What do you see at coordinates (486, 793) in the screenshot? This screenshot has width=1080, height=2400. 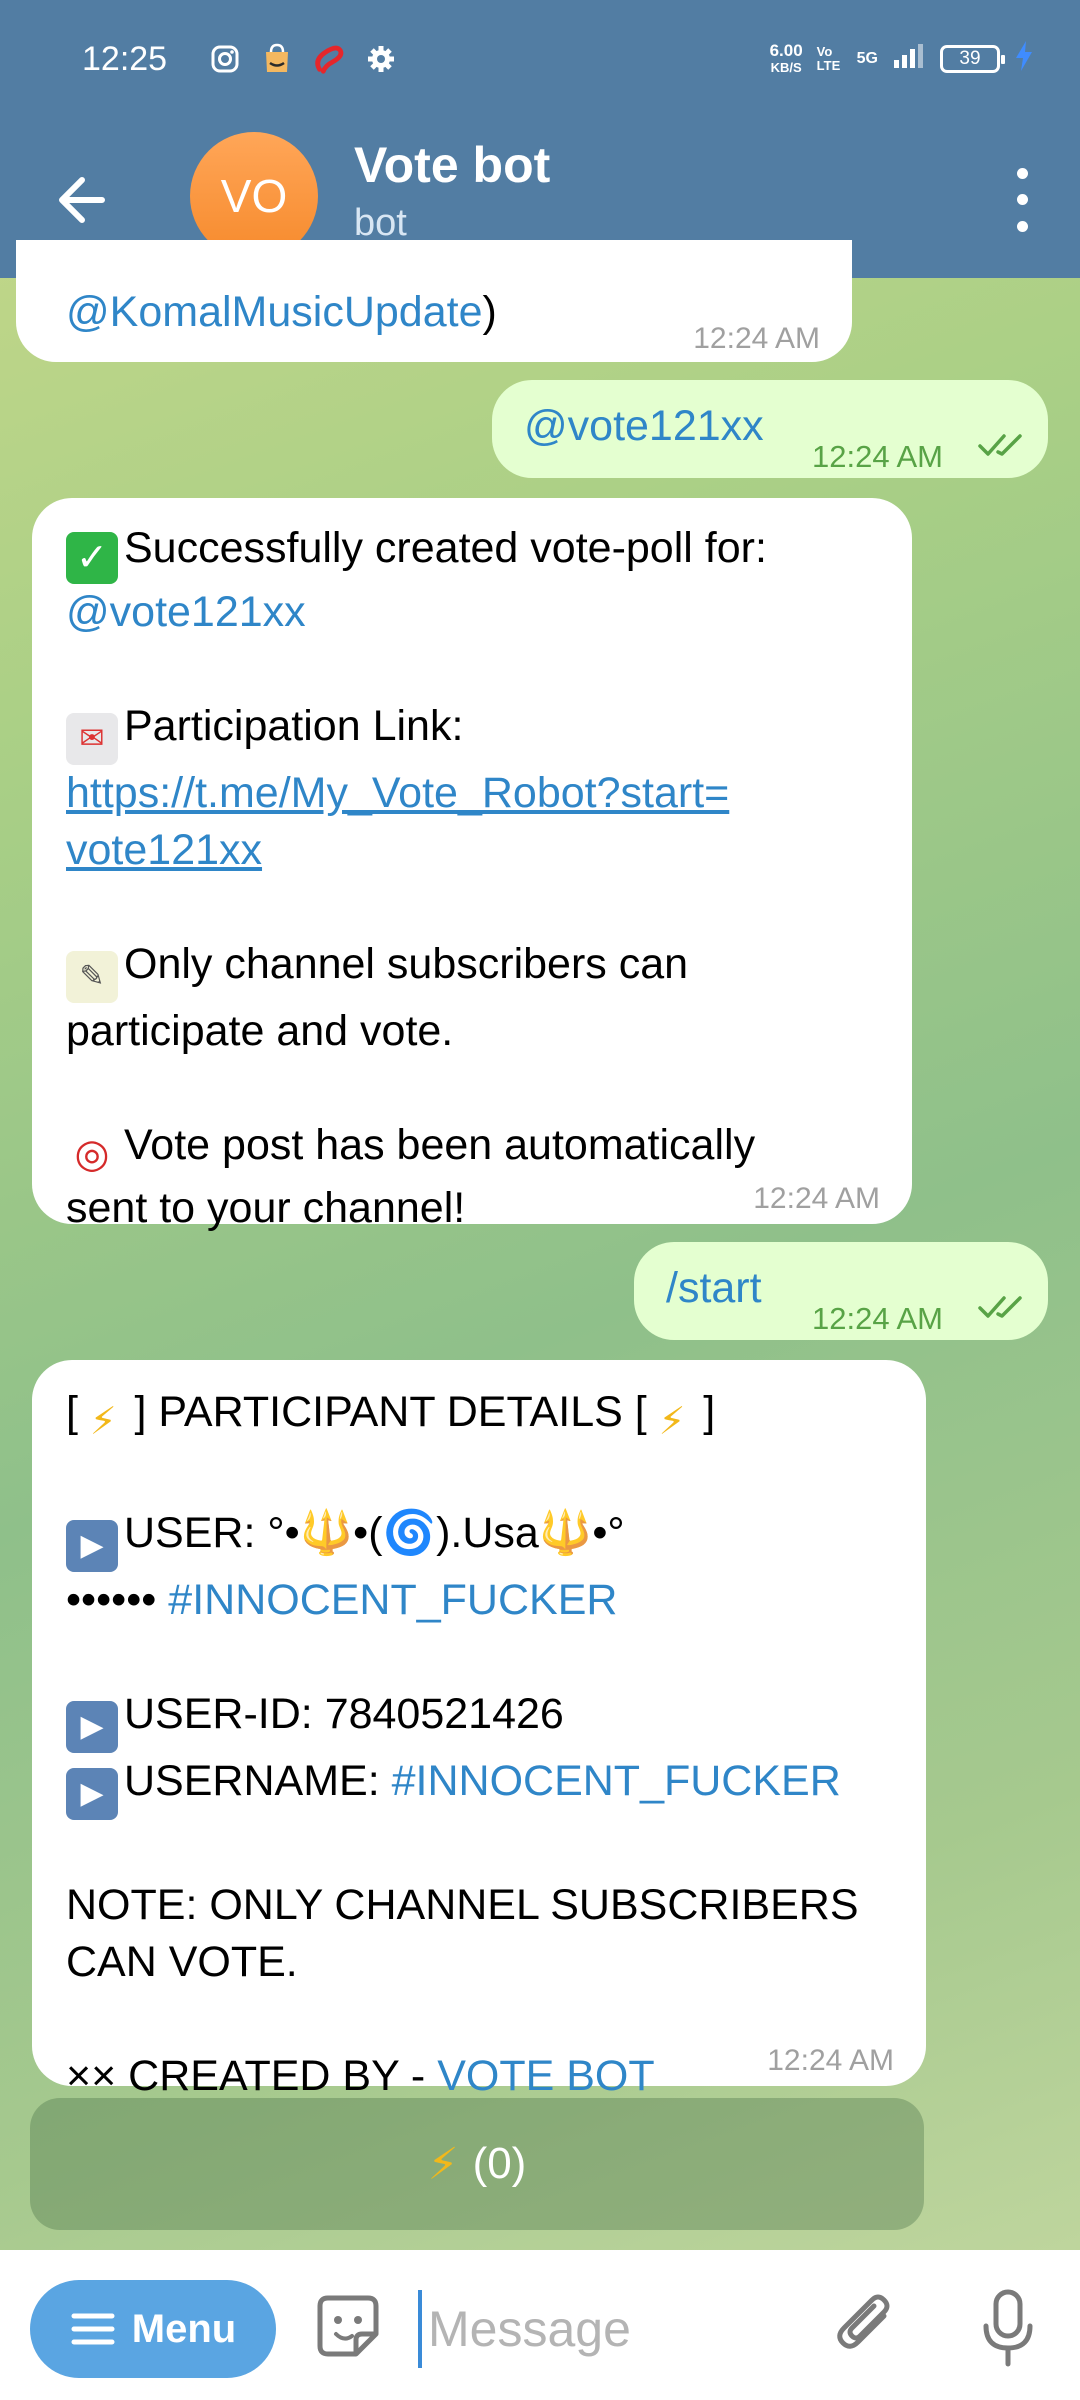 I see `participation-link: https://t.me/My_Vote_Robot?start=` at bounding box center [486, 793].